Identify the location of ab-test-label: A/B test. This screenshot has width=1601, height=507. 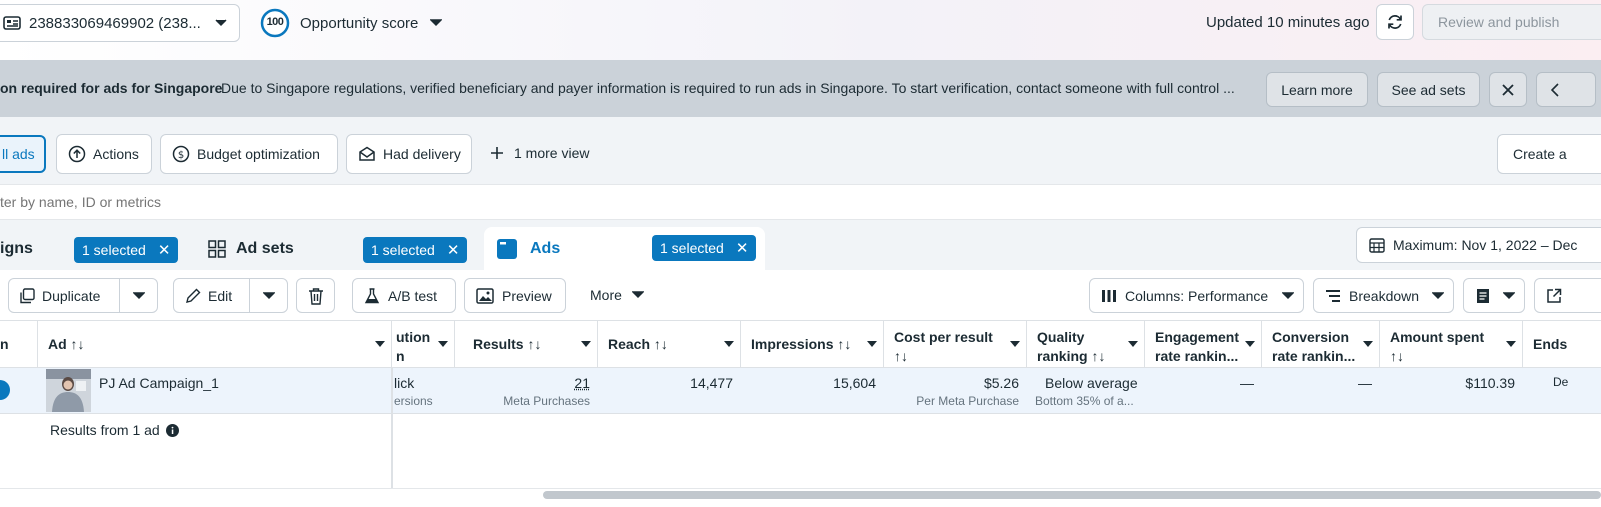
(413, 295).